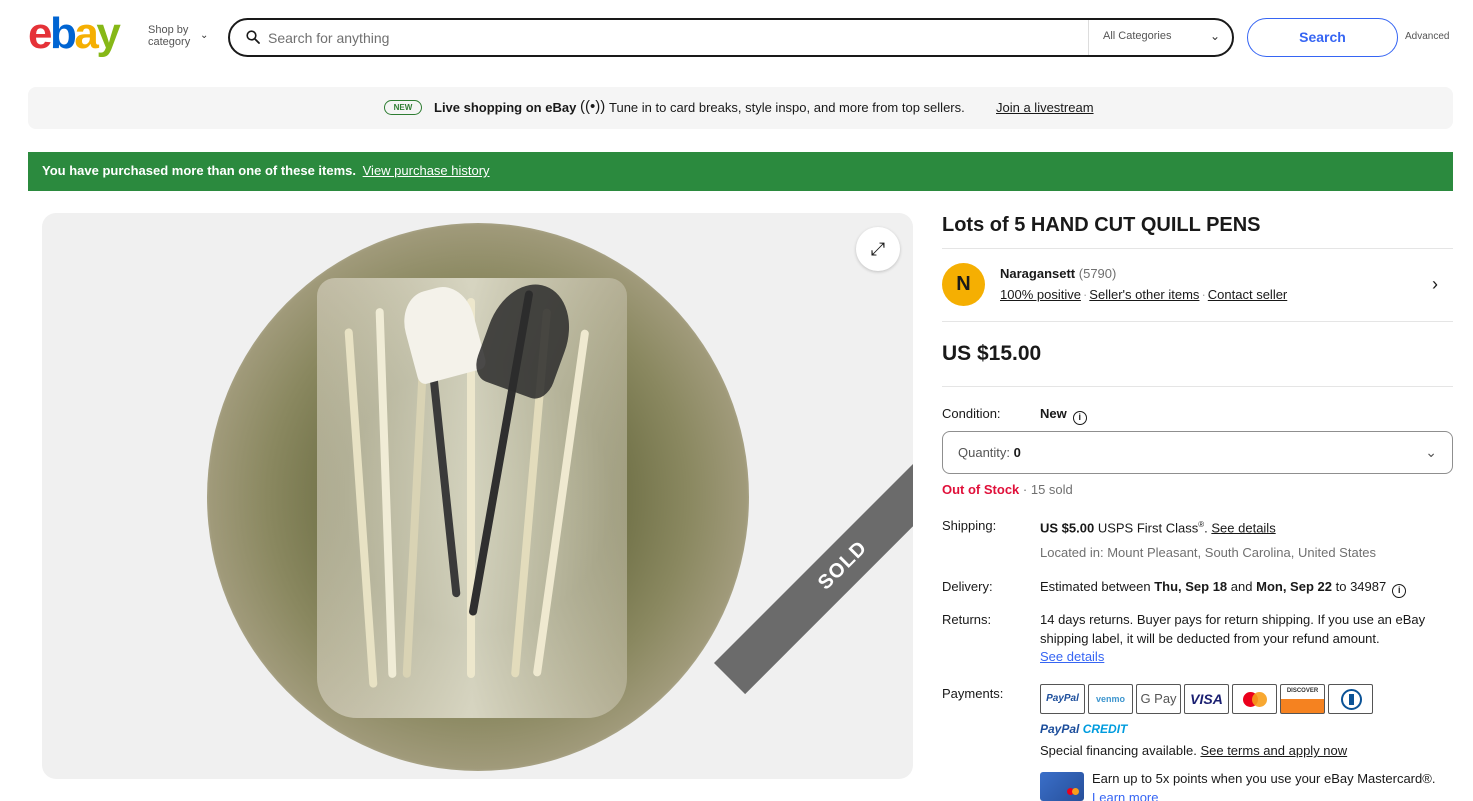 This screenshot has height=801, width=1473. What do you see at coordinates (967, 619) in the screenshot?
I see `returns-label: Returns:` at bounding box center [967, 619].